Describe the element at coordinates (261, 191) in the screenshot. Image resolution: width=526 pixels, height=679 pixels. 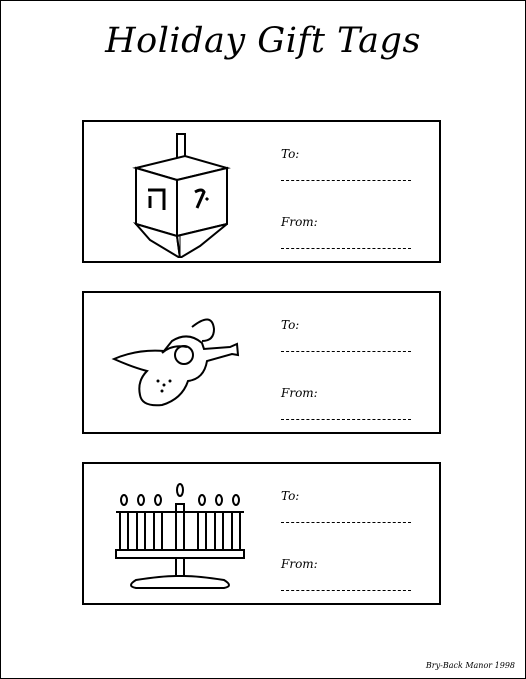
I see `gift-tag-dreidel: To: From:` at that location.